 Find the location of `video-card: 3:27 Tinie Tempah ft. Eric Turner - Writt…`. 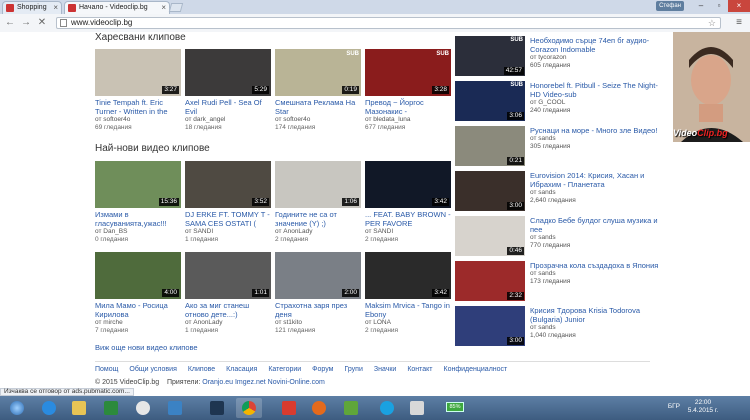

video-card: 3:27 Tinie Tempah ft. Eric Turner - Writt… is located at coordinates (138, 90).